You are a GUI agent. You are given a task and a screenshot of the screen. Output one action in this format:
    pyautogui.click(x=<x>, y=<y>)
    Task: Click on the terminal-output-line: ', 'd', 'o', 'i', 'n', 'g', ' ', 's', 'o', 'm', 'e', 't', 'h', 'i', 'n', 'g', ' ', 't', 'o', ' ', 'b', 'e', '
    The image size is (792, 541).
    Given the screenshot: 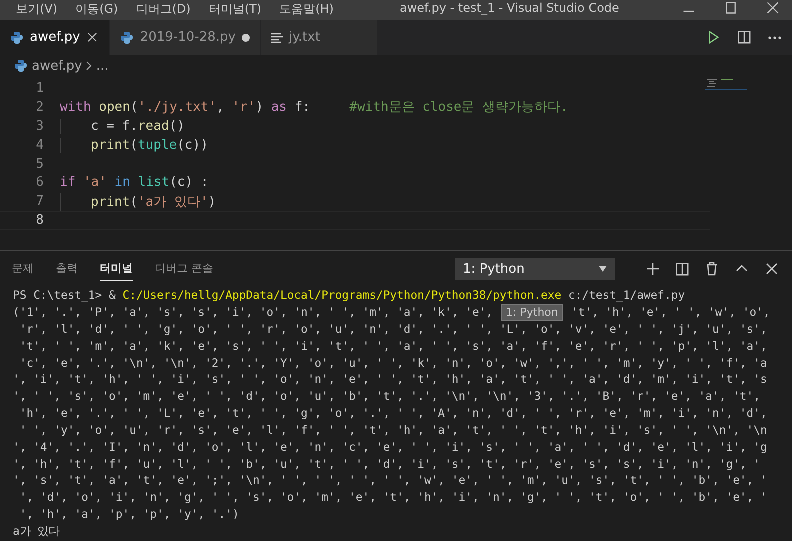 What is the action you would take?
    pyautogui.click(x=393, y=497)
    